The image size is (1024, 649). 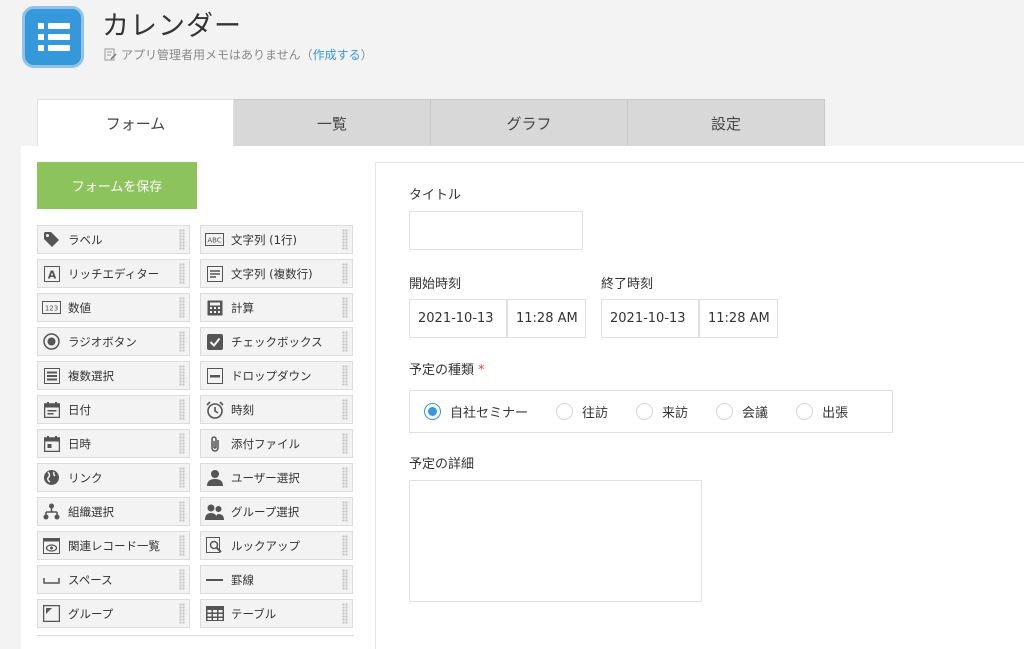 I want to click on type-radio-option: 往訪, so click(x=582, y=411).